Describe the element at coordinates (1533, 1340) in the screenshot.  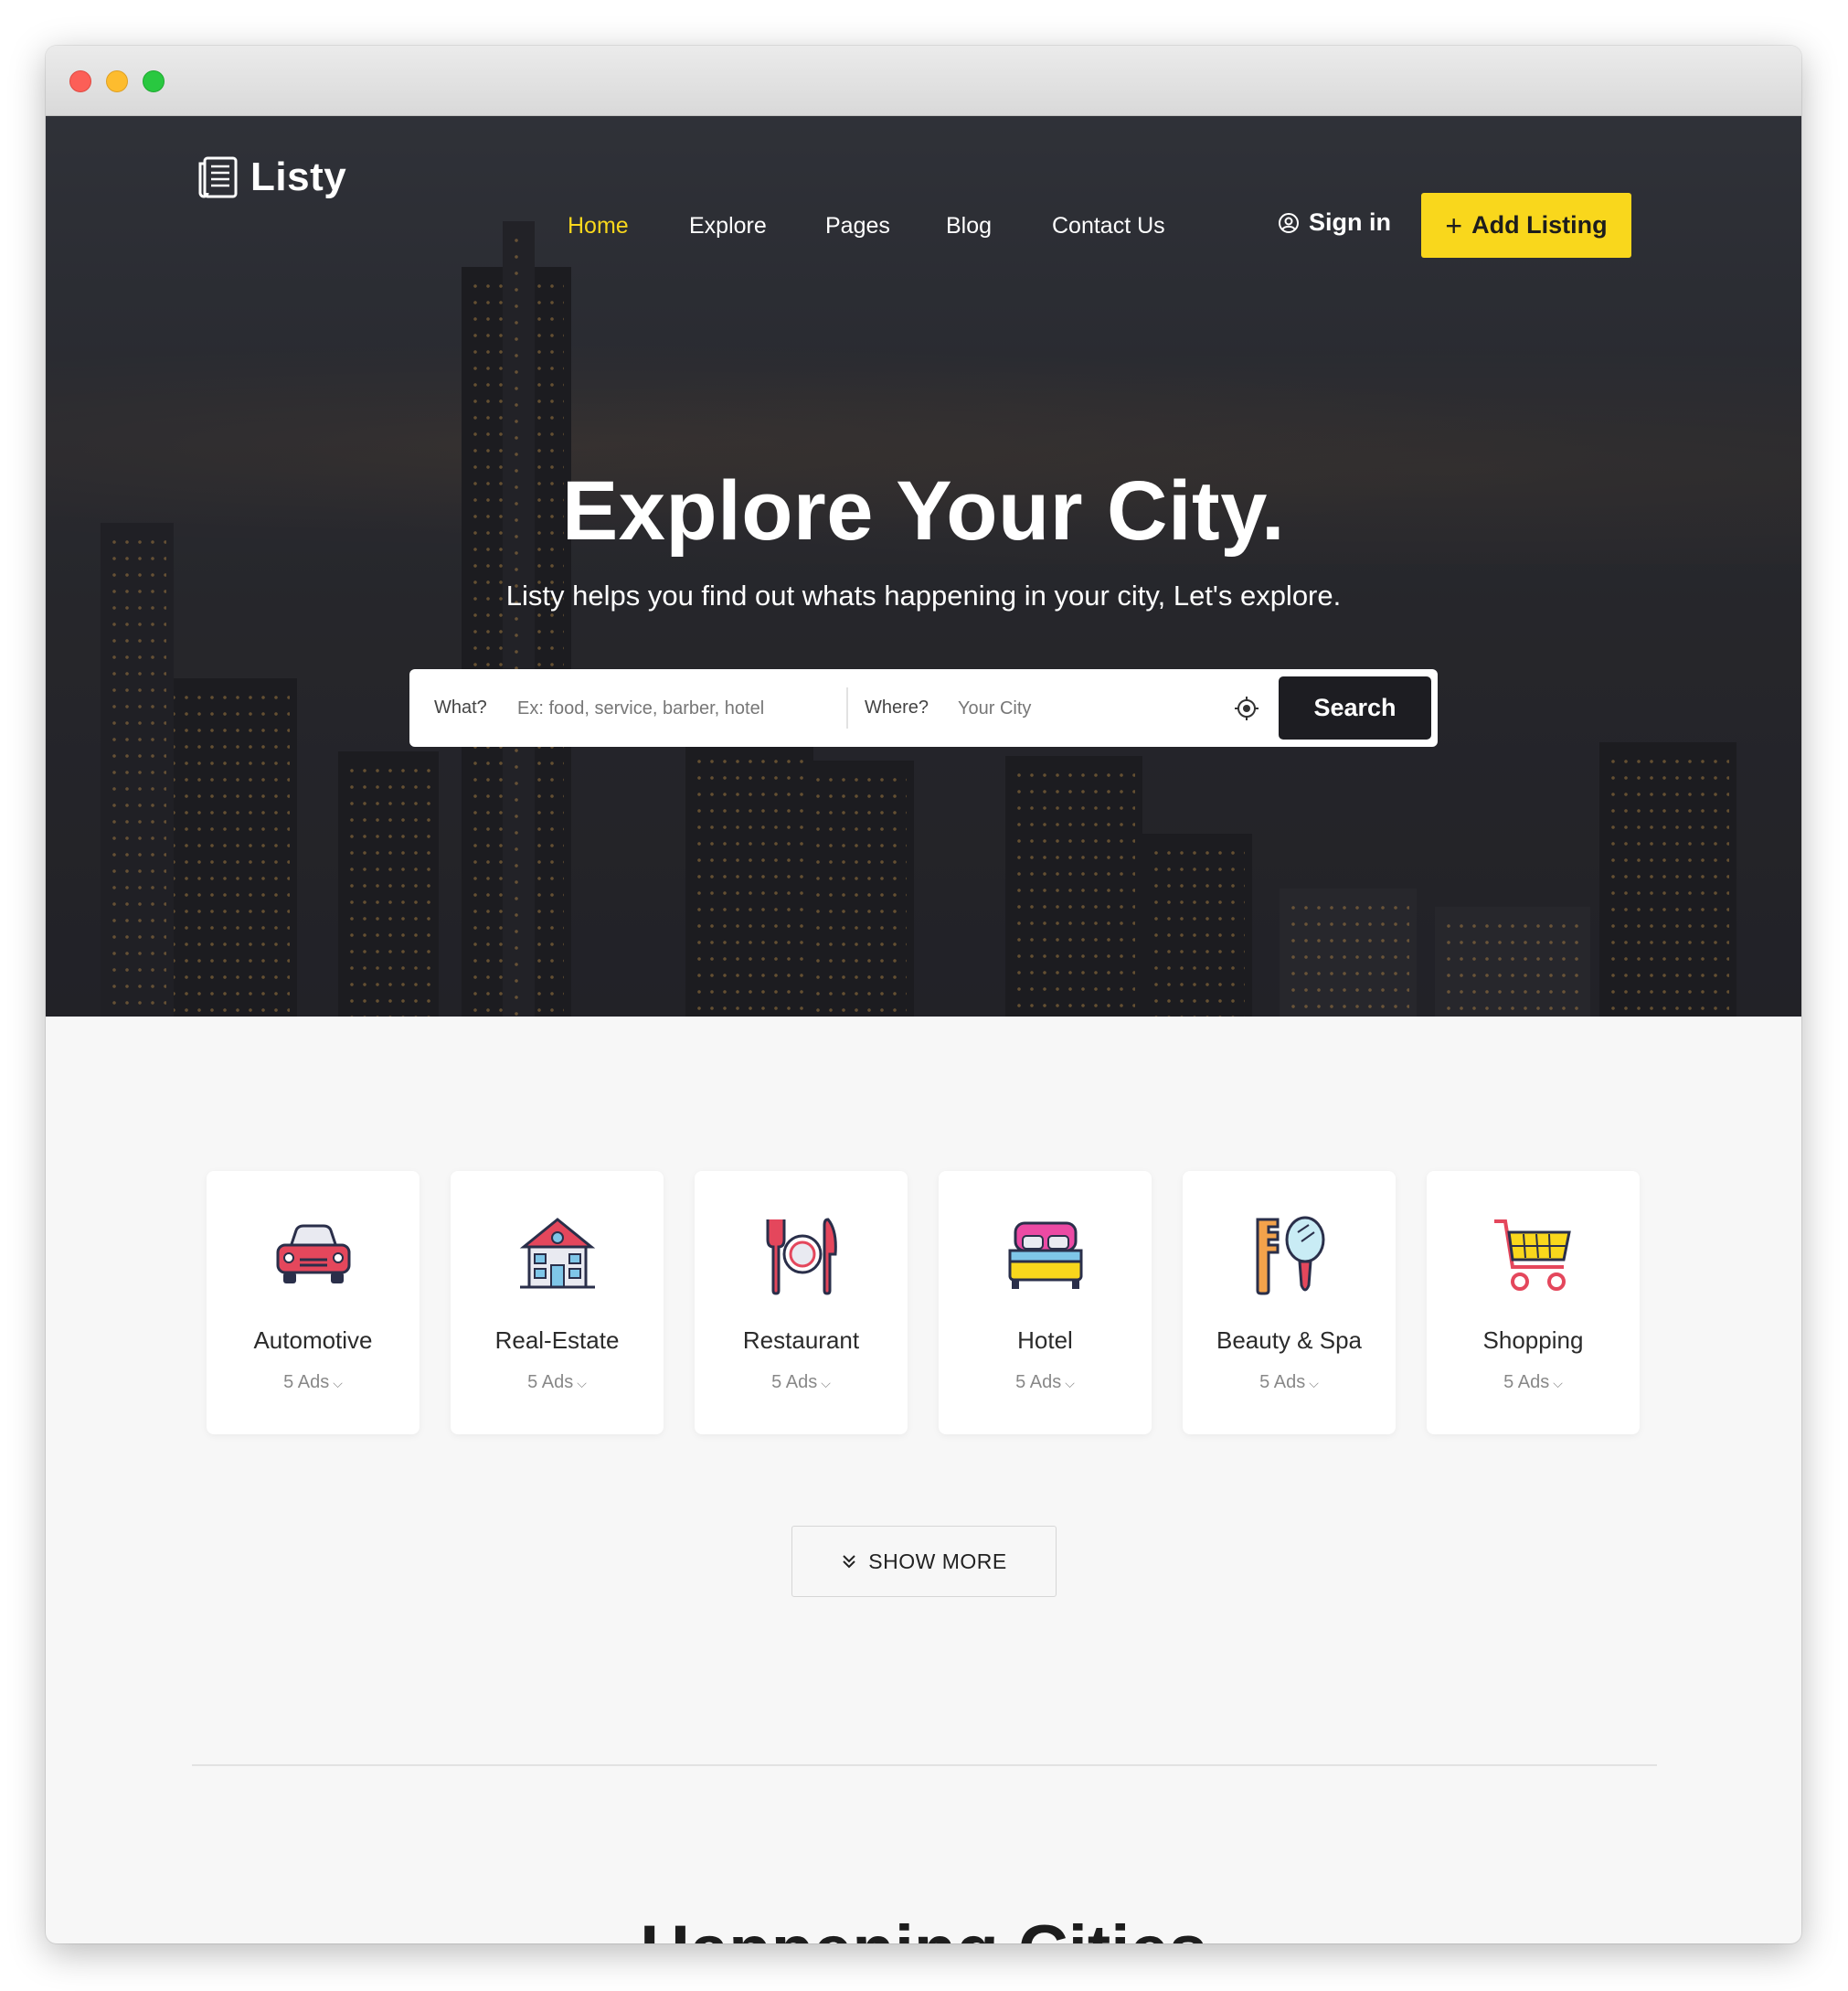
I see `category-name: Shopping` at that location.